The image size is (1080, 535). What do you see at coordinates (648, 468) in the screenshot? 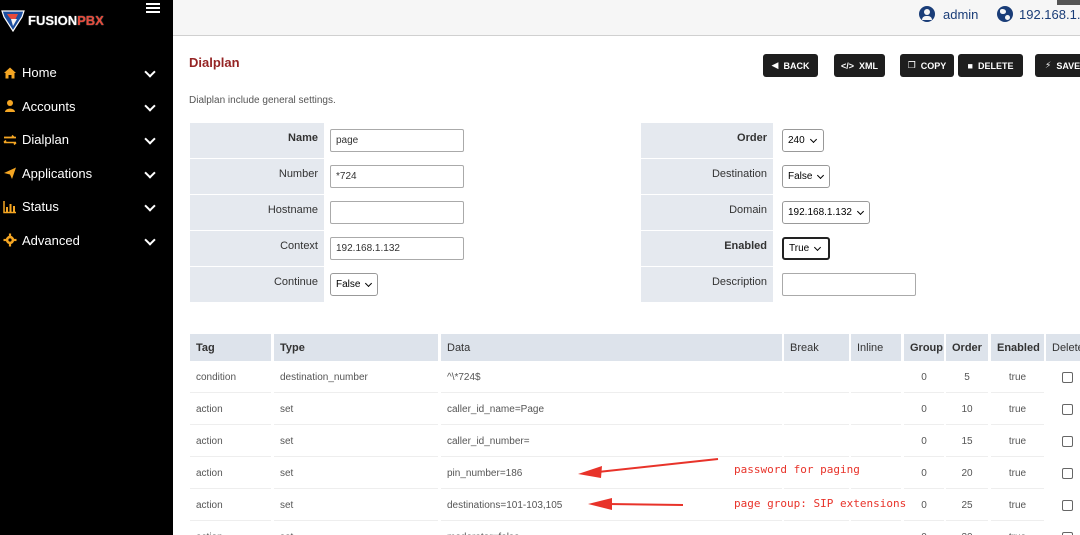
I see `arrow-password` at bounding box center [648, 468].